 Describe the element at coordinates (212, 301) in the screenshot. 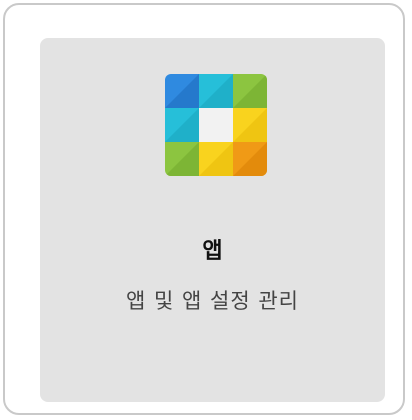

I see `tile-subtitle: 앱 및 앱 설정 관리` at that location.